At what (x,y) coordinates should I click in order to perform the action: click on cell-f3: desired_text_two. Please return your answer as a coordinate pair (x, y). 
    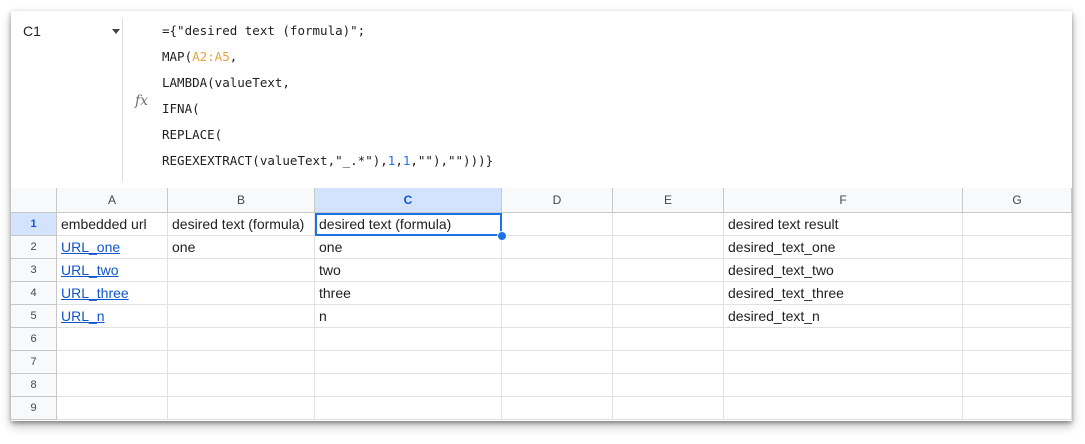
    Looking at the image, I should click on (843, 270).